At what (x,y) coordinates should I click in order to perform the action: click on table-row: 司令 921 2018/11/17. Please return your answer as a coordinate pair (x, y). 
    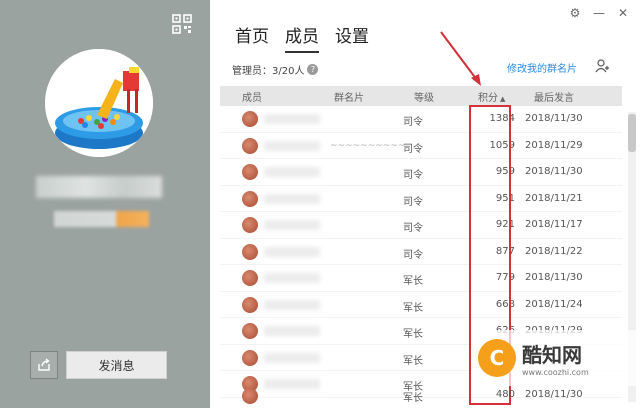
    Looking at the image, I should click on (421, 225).